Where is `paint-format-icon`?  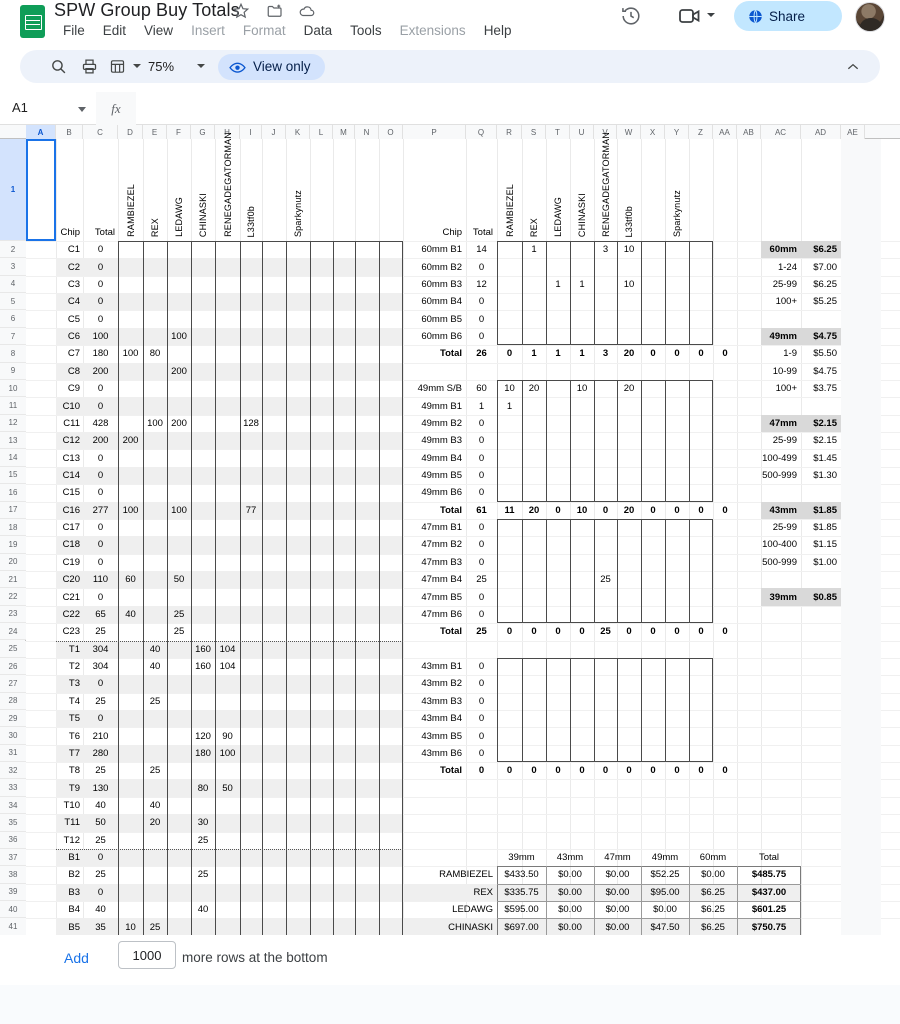
paint-format-icon is located at coordinates (117, 66).